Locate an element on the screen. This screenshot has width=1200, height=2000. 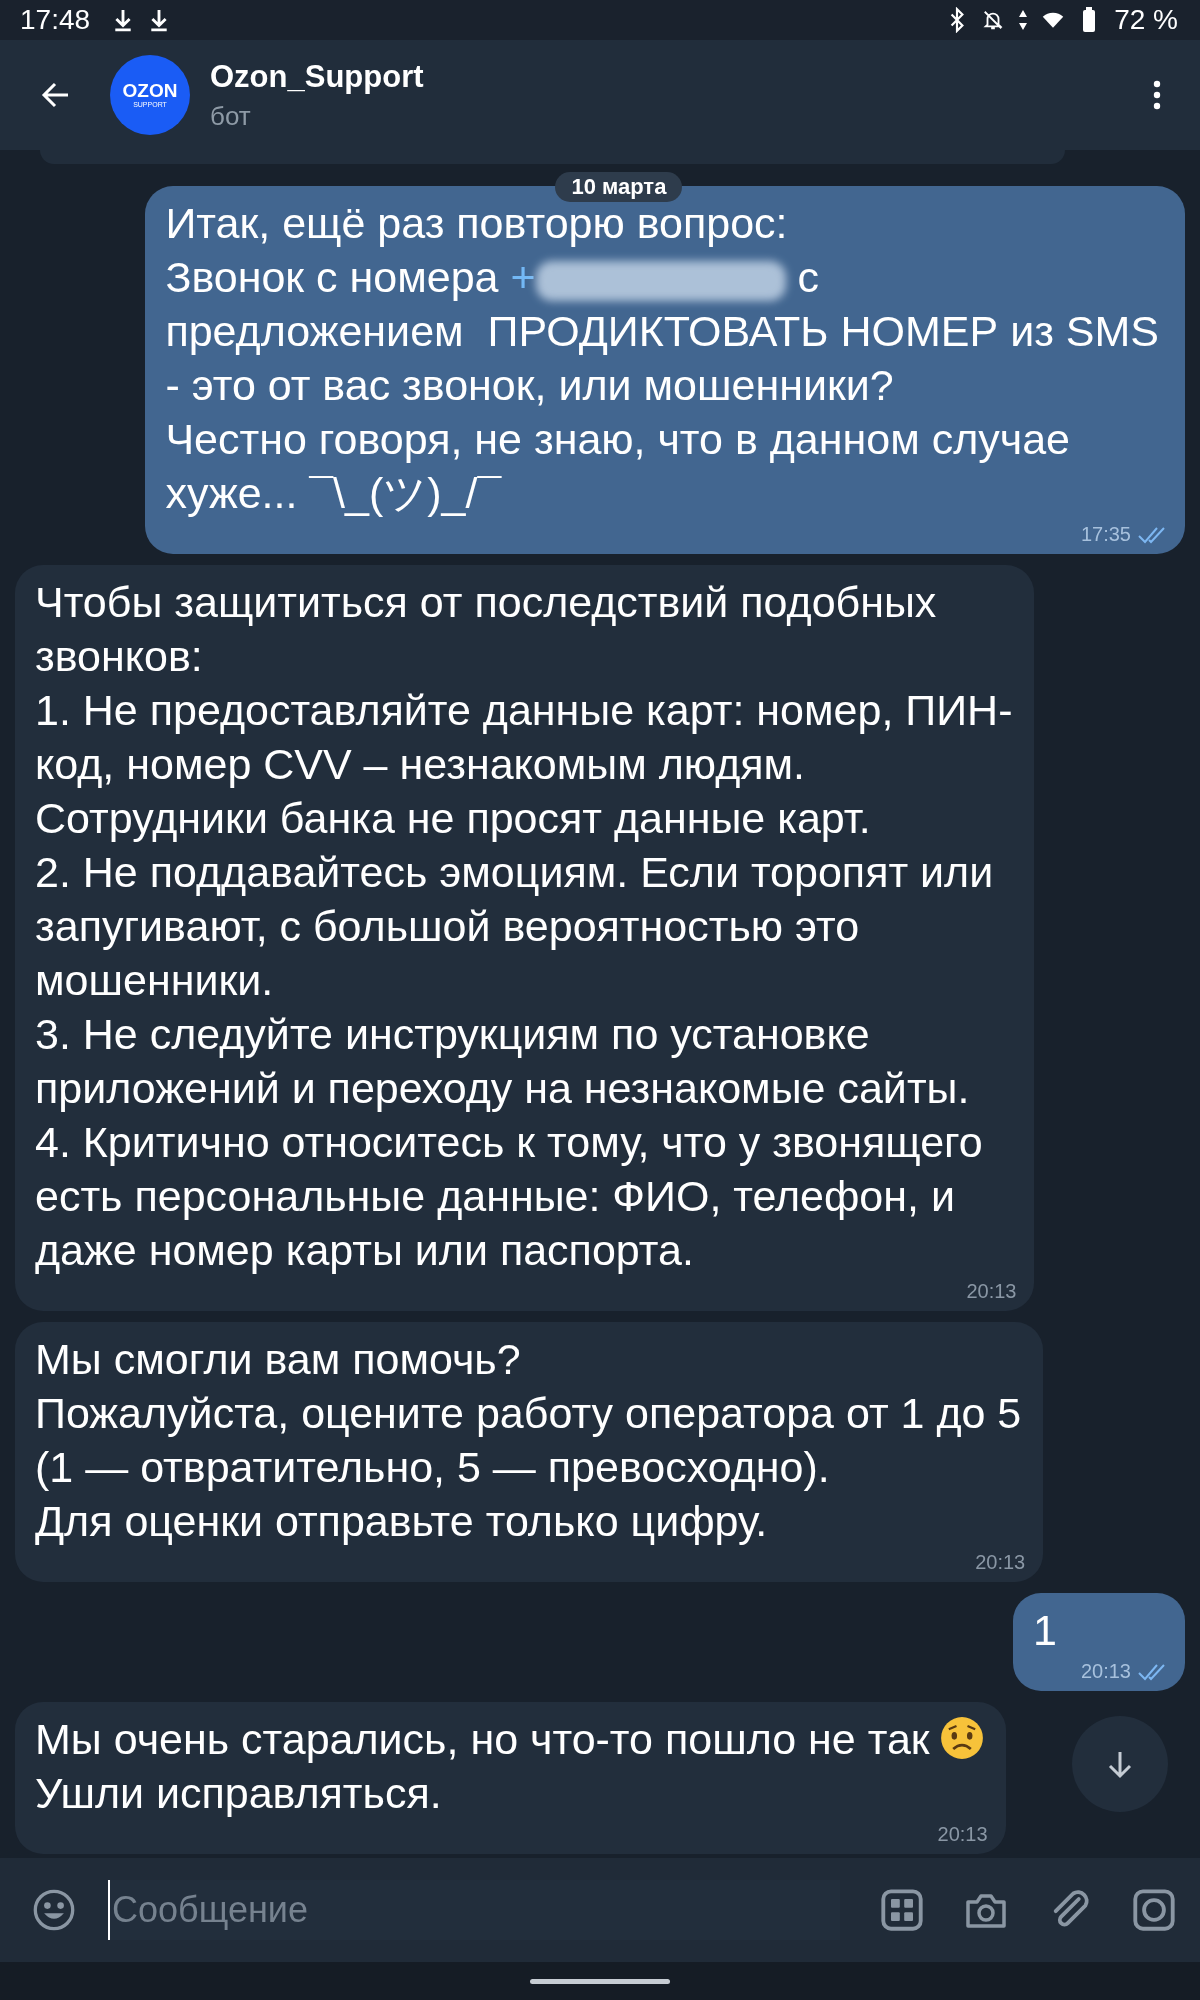
message-time: 17:35 is located at coordinates (1105, 534).